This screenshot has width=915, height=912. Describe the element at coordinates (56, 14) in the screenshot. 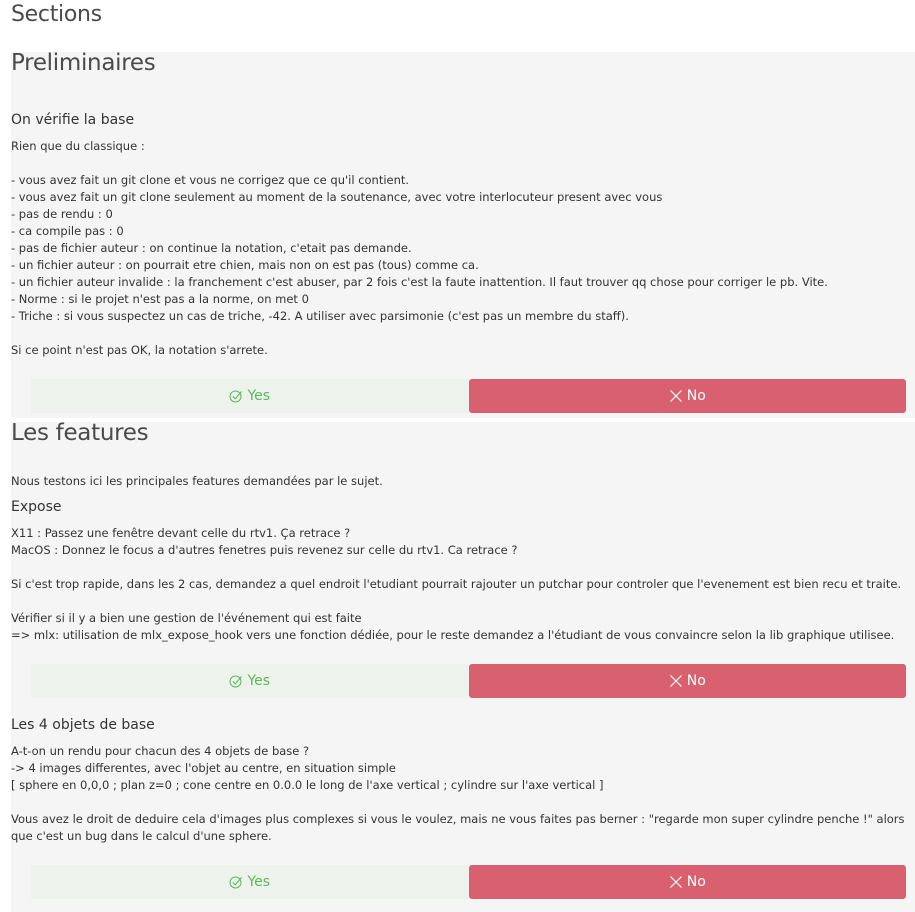

I see `page-title: Sections` at that location.